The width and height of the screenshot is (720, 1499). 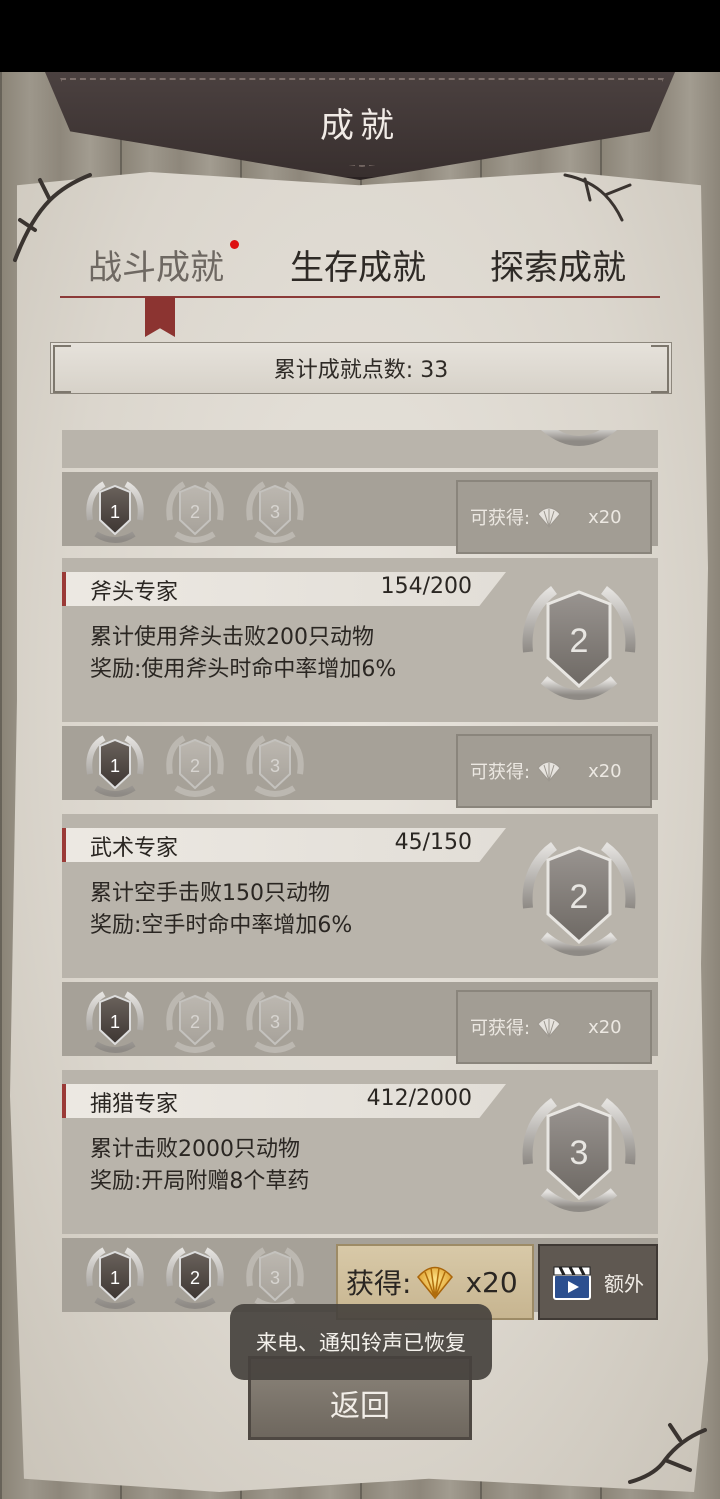 I want to click on tab-exploration: 探索成就, so click(x=558, y=264).